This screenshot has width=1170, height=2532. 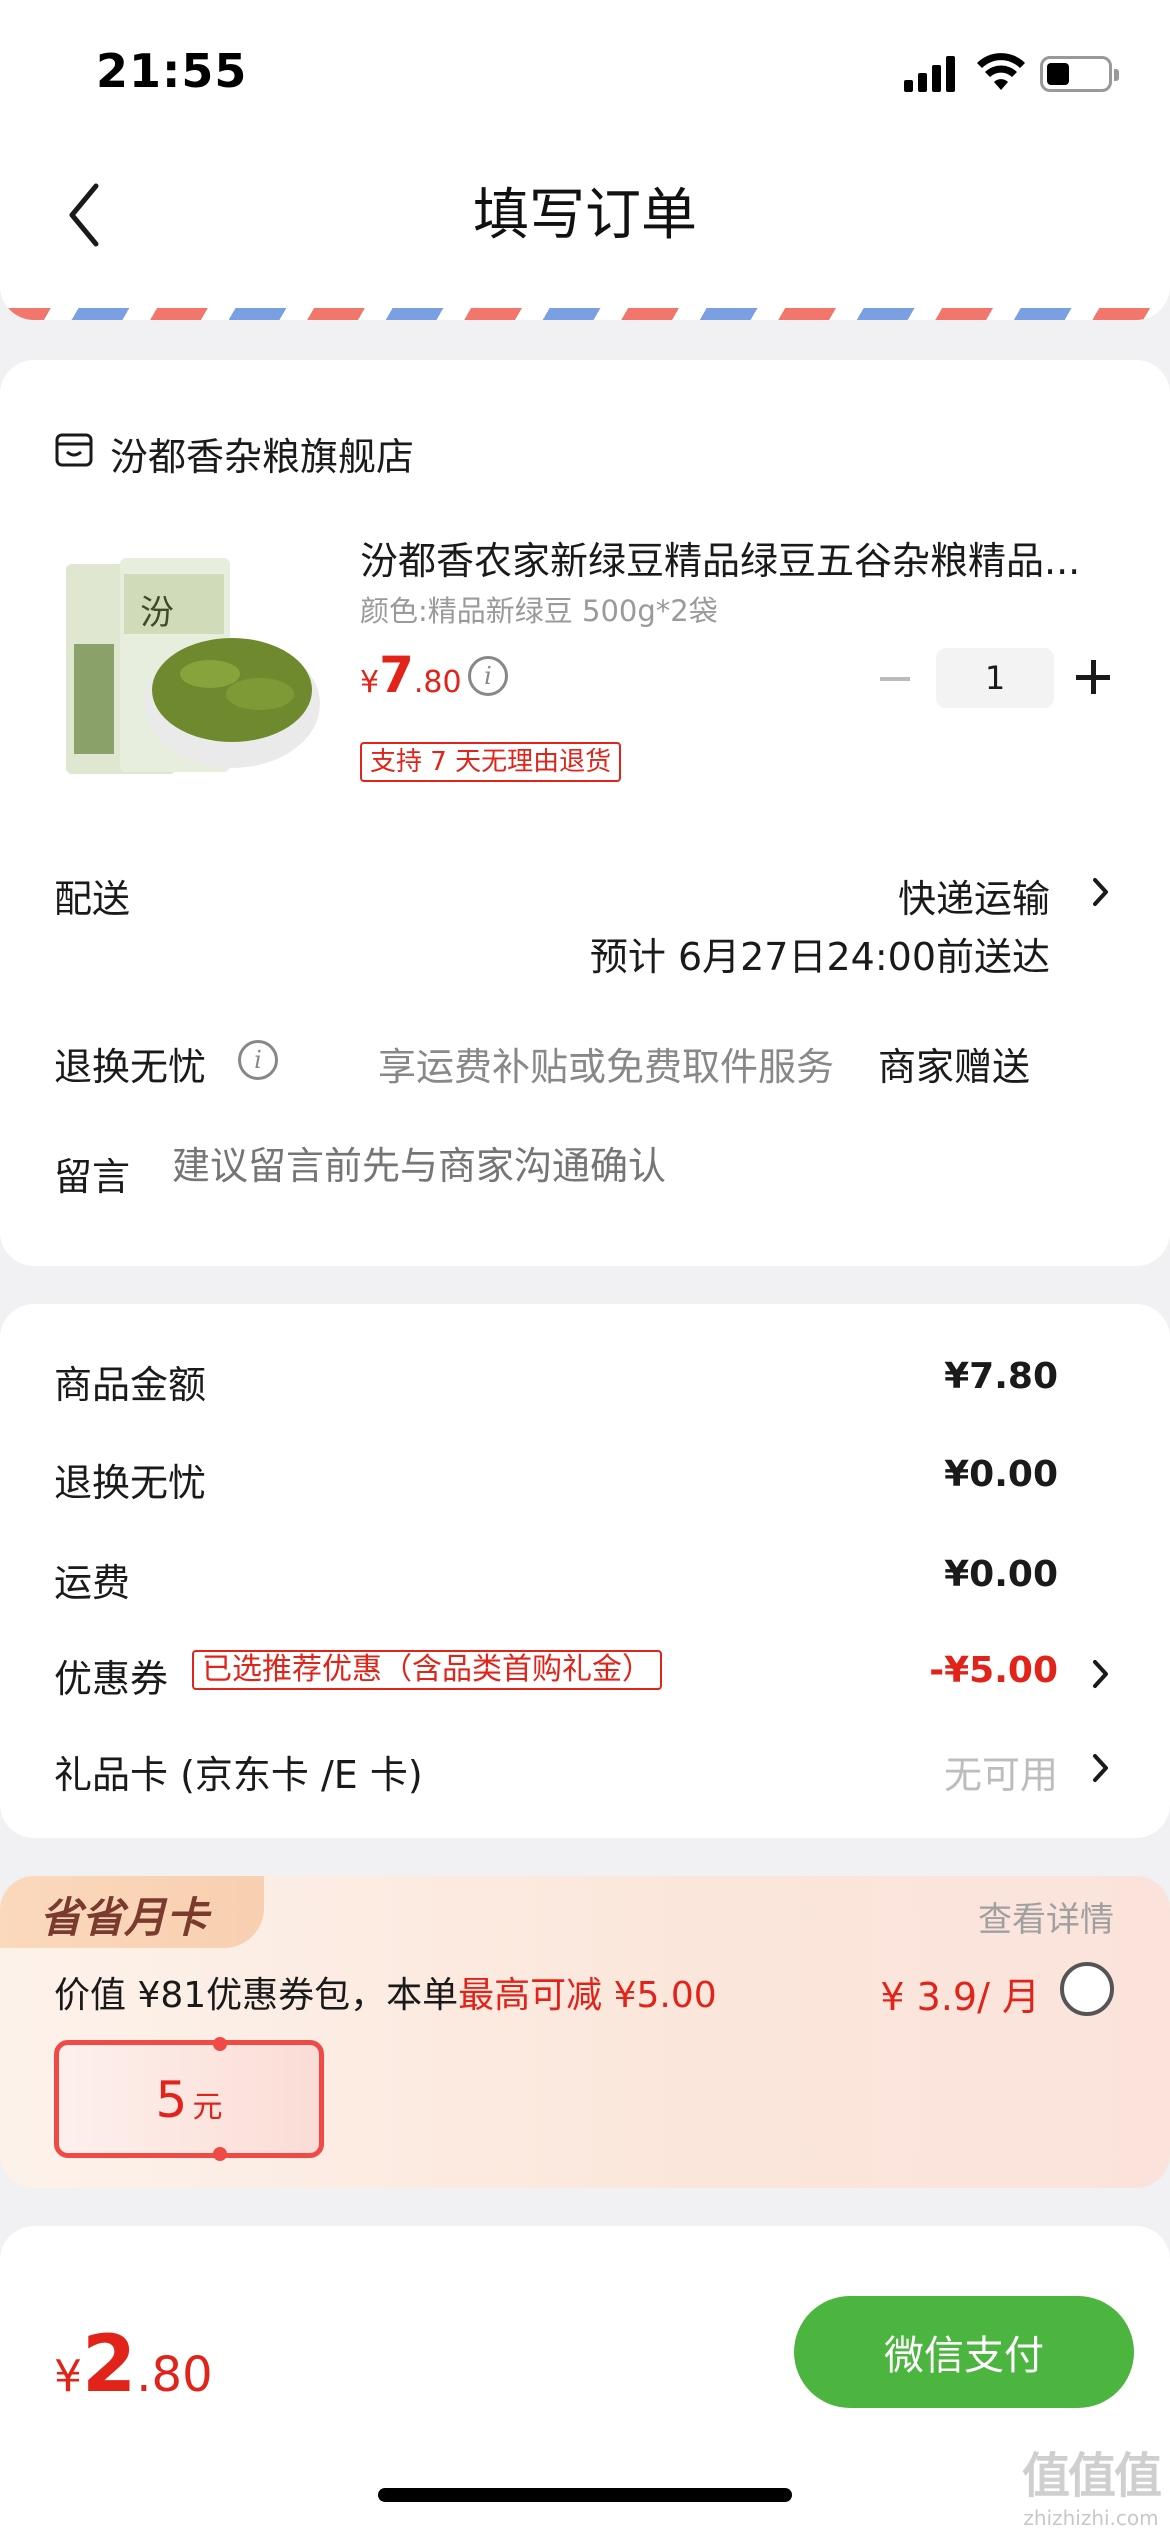 I want to click on coupon-tag: 已选推荐优惠（含品类首购礼金）, so click(x=427, y=1670).